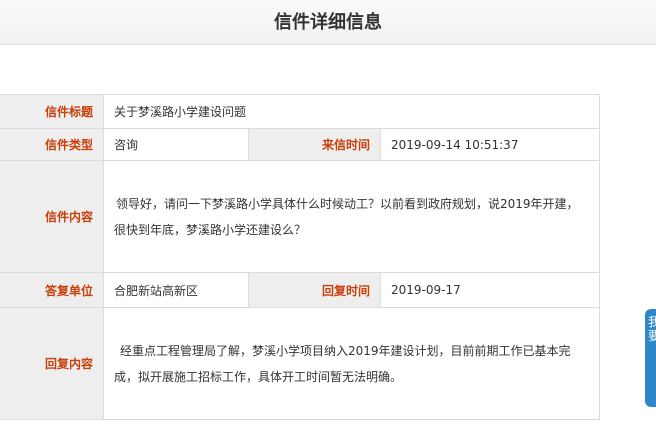  I want to click on type-label: 信件类型, so click(52, 144).